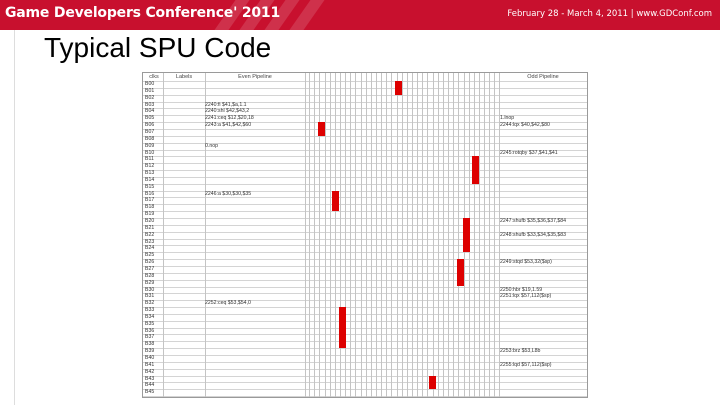  What do you see at coordinates (228, 303) in the screenshot?
I see `even-pipeline-instruction: 2252:ceq $53,$54,0` at bounding box center [228, 303].